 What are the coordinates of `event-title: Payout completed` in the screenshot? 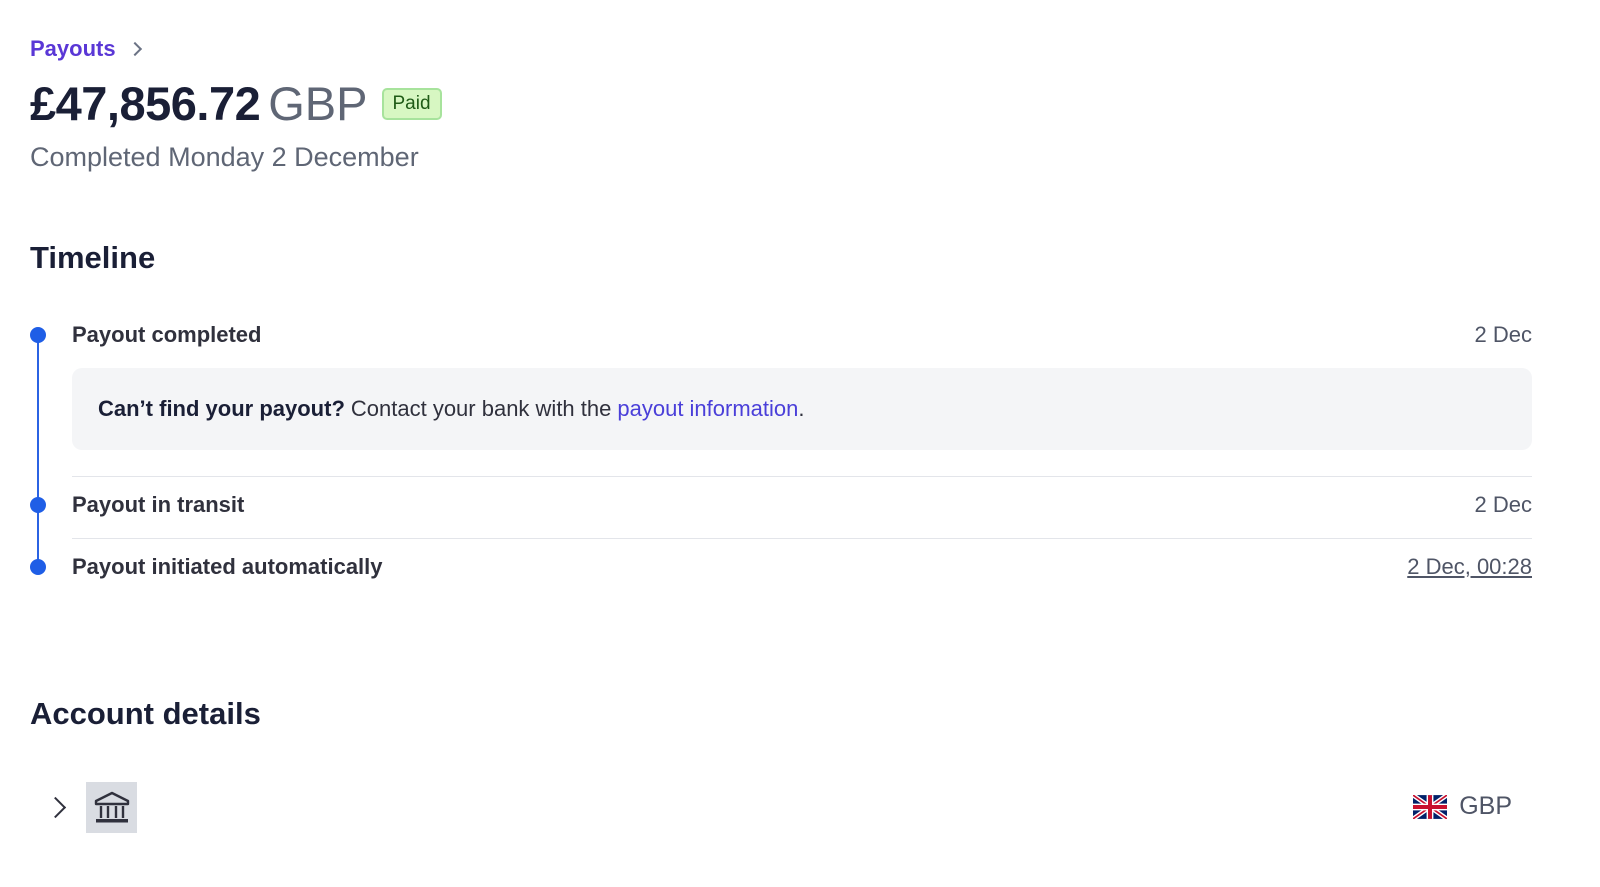 It's located at (167, 334).